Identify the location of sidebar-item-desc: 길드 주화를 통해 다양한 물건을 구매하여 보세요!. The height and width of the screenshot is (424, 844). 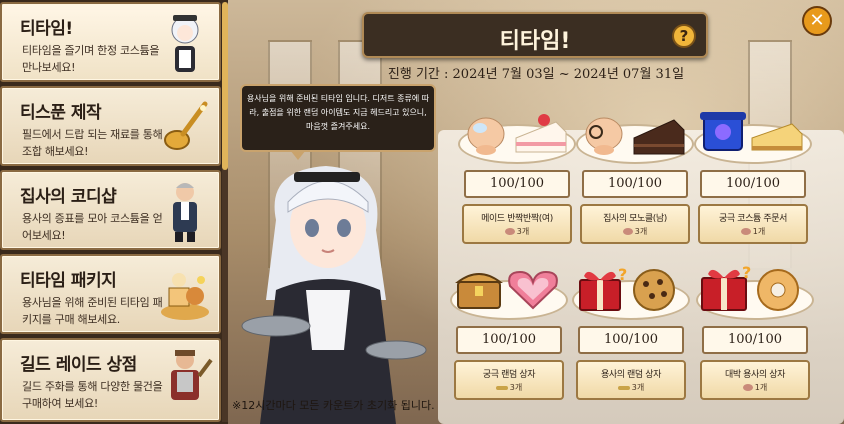
(92, 395).